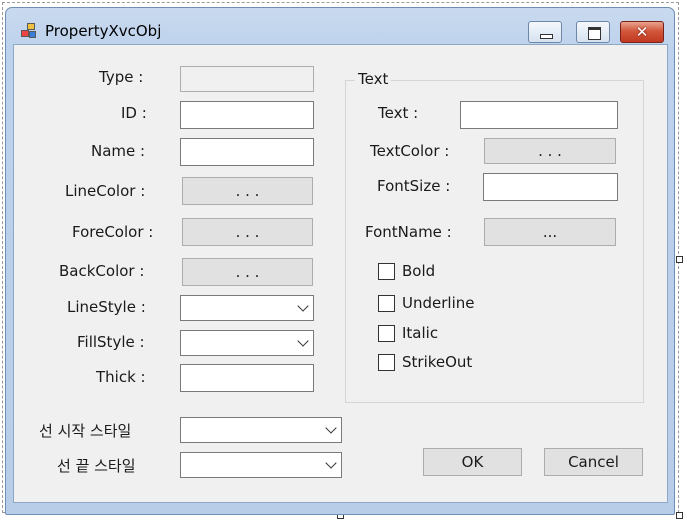  I want to click on thick-label: Thick :, so click(121, 377).